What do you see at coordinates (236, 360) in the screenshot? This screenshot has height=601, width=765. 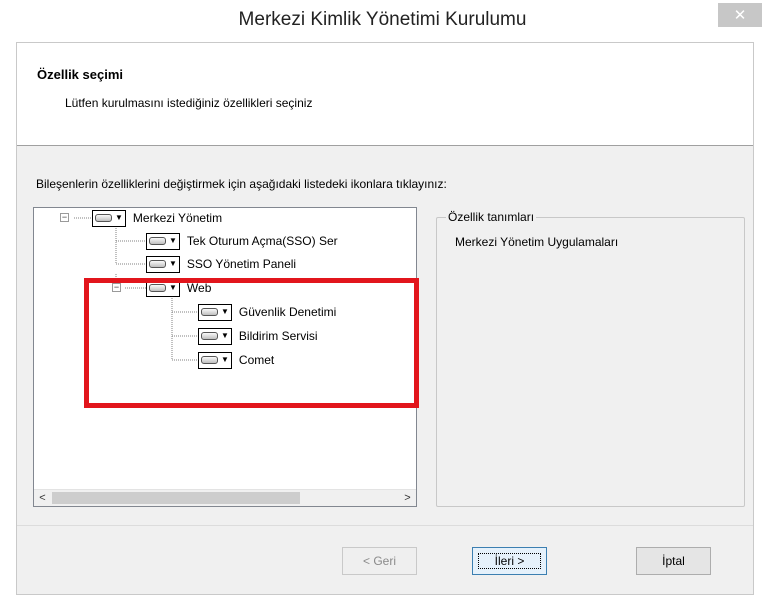 I see `tree-item-comet: ▼ Comet` at bounding box center [236, 360].